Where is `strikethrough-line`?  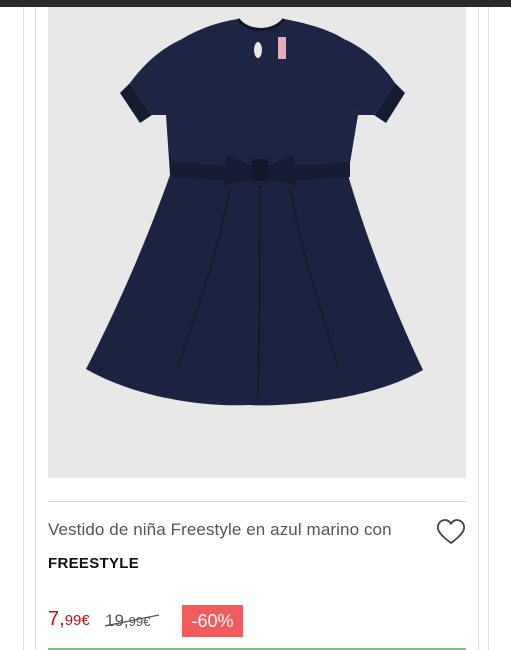
strikethrough-line is located at coordinates (132, 620).